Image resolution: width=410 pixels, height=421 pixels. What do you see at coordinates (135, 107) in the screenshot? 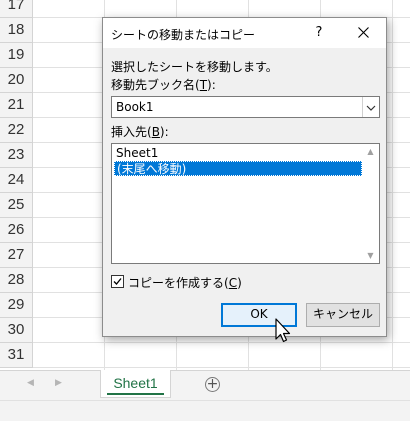
I see `destination-book-value: Book1` at bounding box center [135, 107].